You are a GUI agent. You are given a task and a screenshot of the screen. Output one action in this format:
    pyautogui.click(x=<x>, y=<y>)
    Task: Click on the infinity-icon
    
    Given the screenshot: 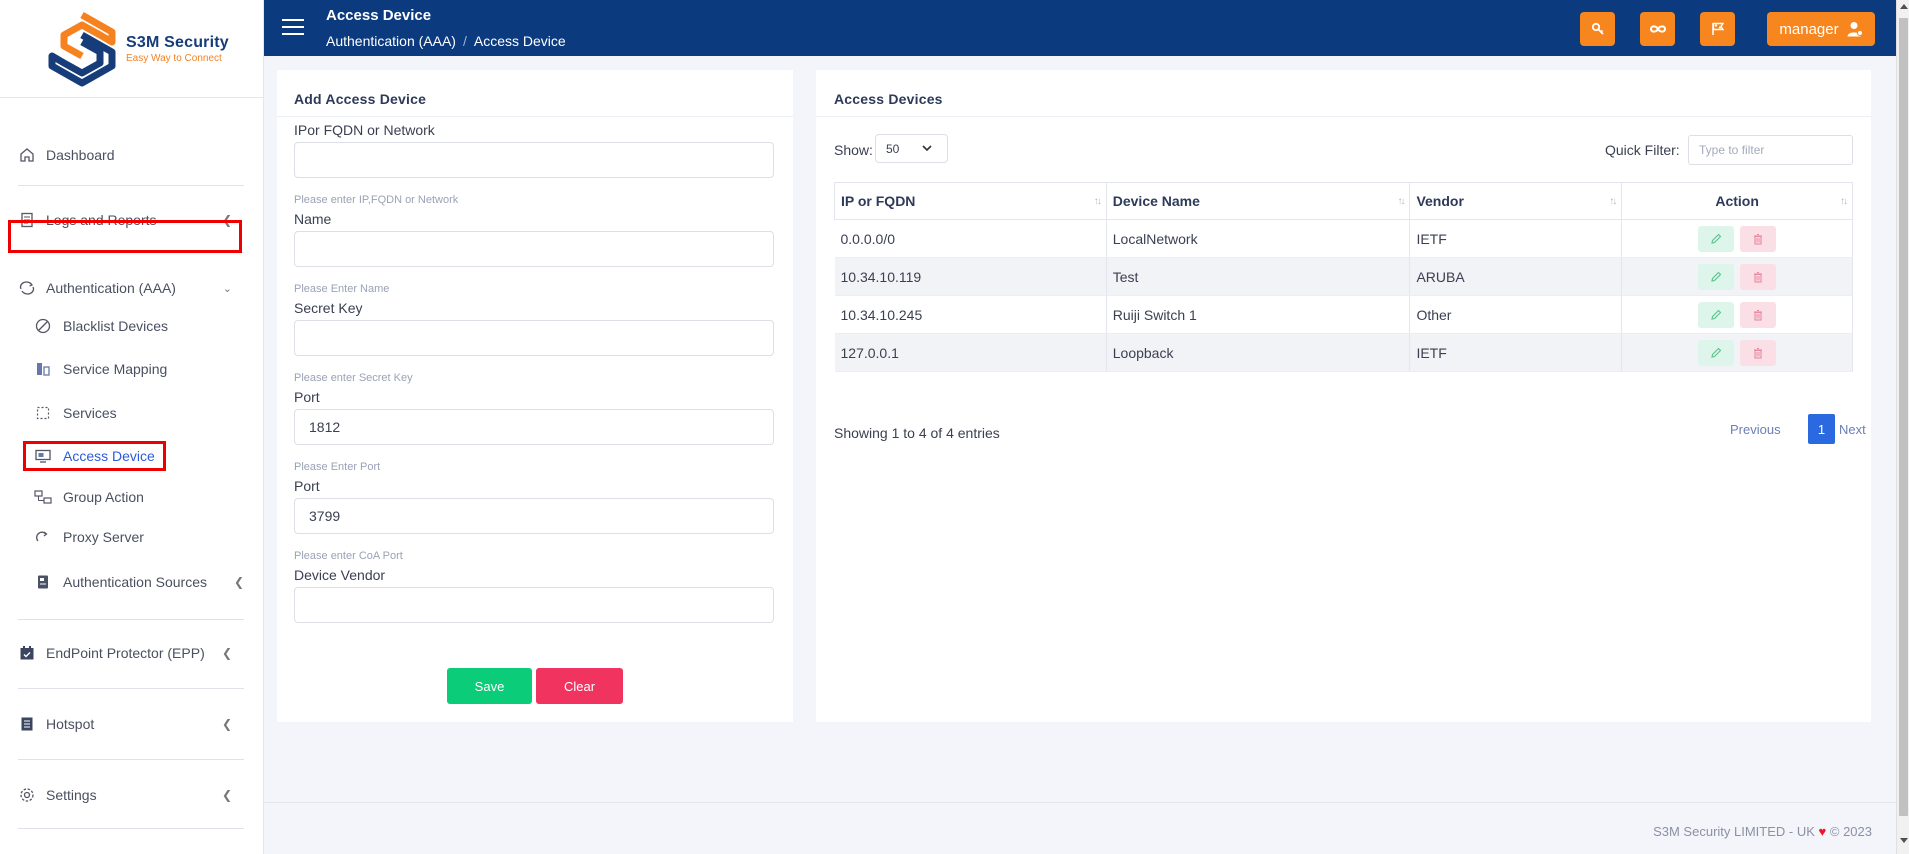 What is the action you would take?
    pyautogui.click(x=1657, y=29)
    